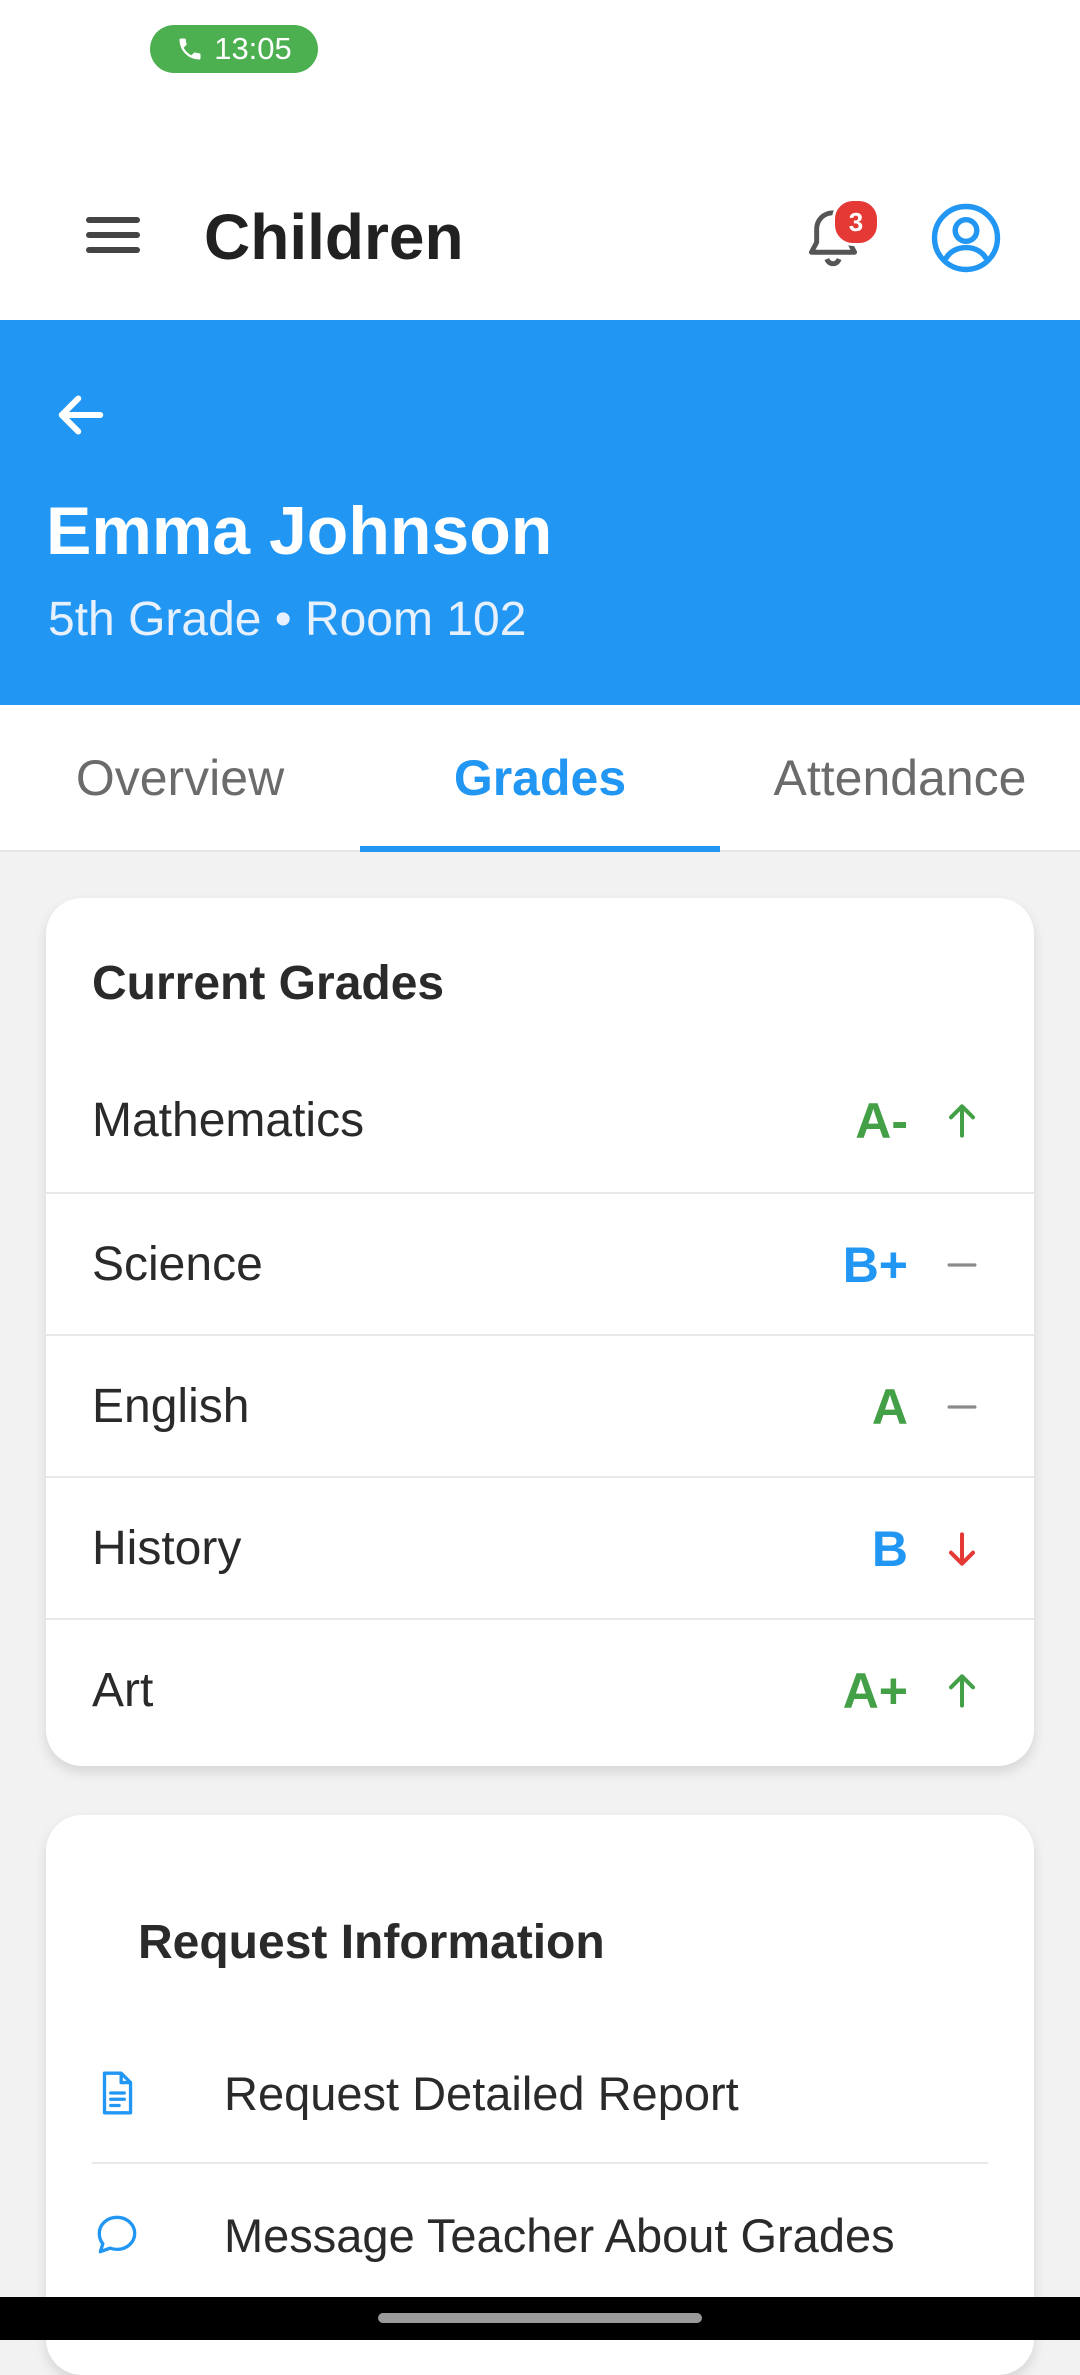  What do you see at coordinates (268, 983) in the screenshot?
I see `current-grades-title: Current Grades` at bounding box center [268, 983].